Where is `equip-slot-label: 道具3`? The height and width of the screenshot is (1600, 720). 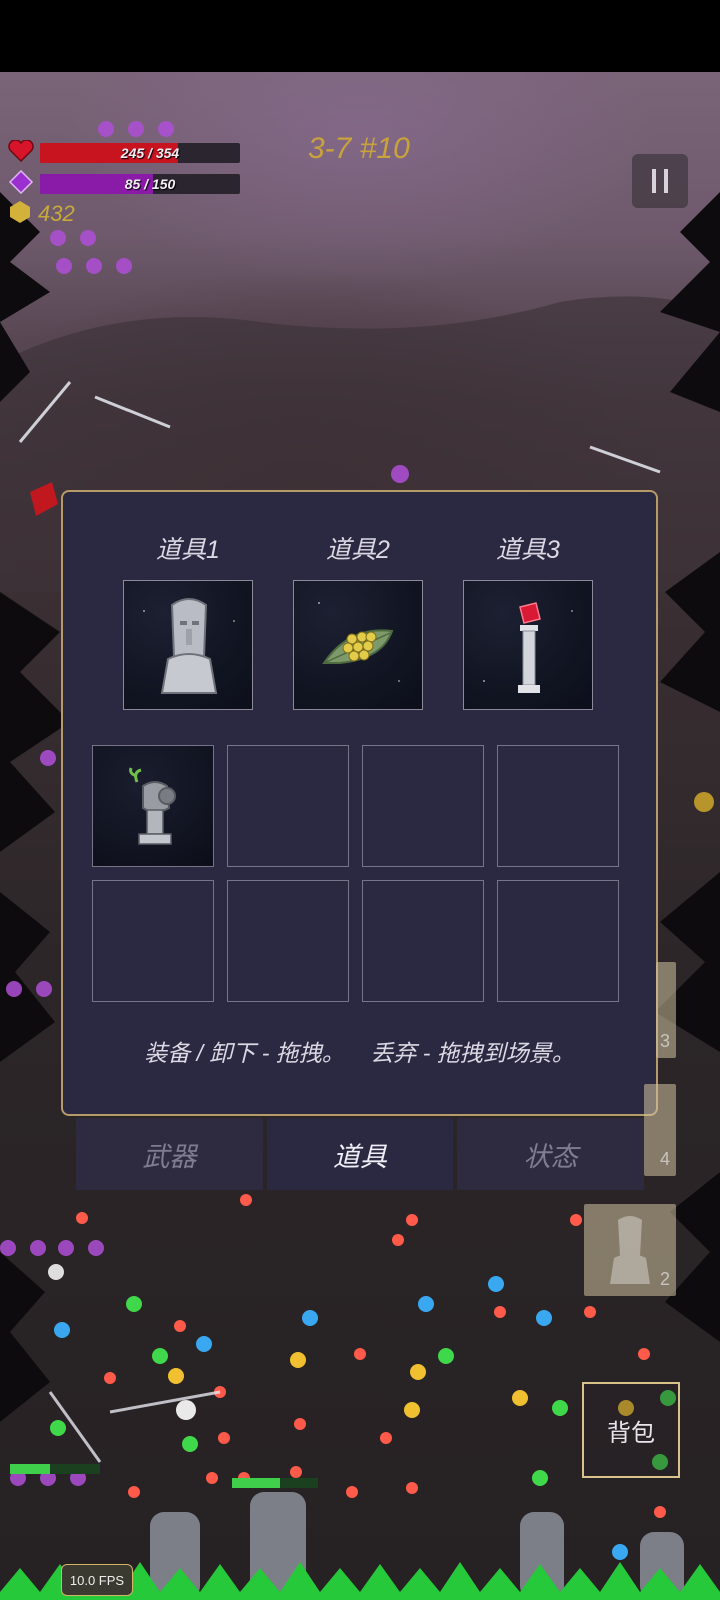 equip-slot-label: 道具3 is located at coordinates (528, 550).